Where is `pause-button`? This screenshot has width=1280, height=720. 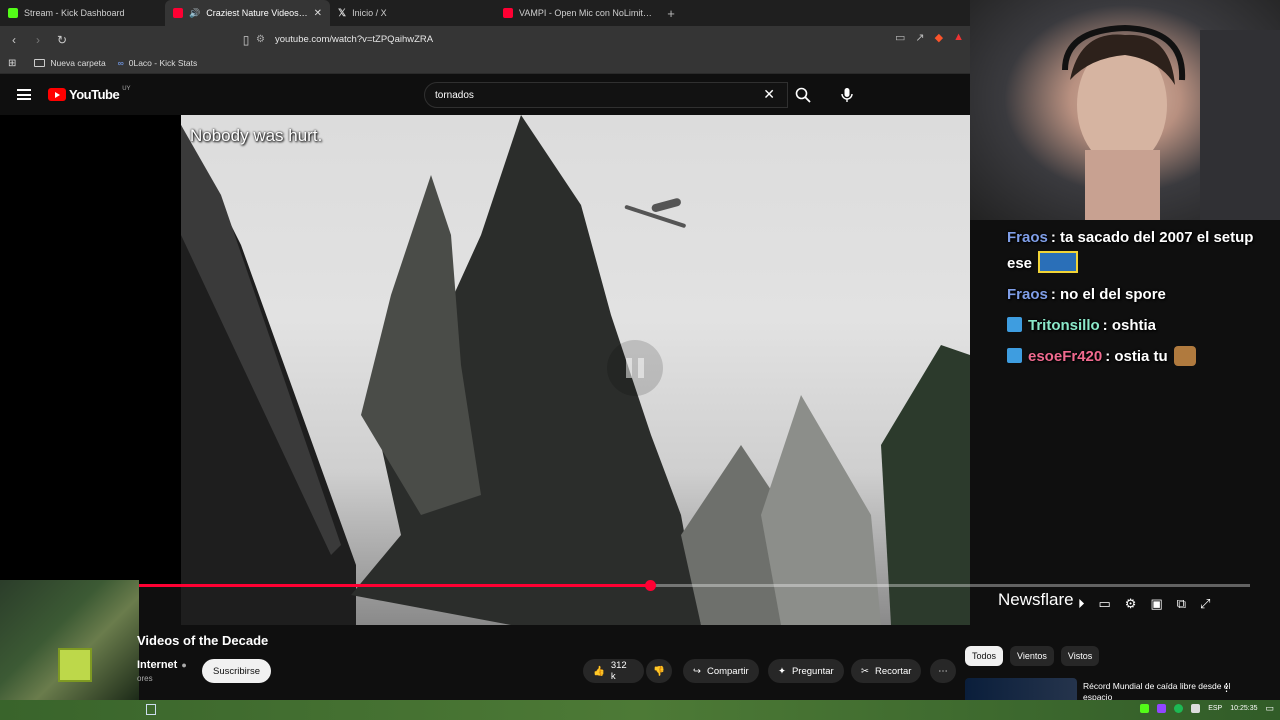
pause-button is located at coordinates (635, 368).